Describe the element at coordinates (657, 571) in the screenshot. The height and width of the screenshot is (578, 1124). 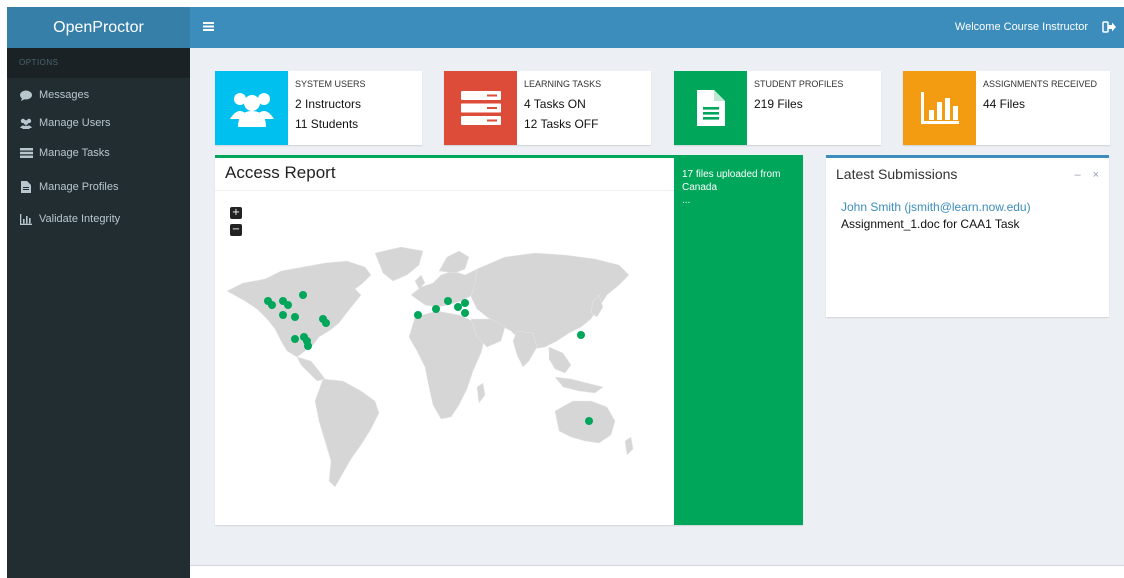
I see `footer` at that location.